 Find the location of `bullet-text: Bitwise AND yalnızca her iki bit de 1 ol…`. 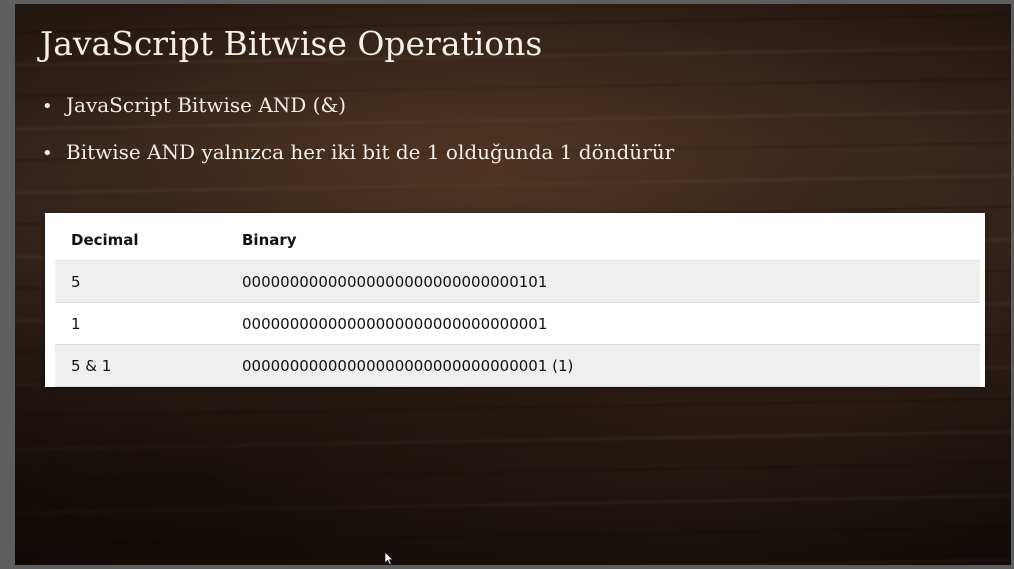

bullet-text: Bitwise AND yalnızca her iki bit de 1 ol… is located at coordinates (370, 152).